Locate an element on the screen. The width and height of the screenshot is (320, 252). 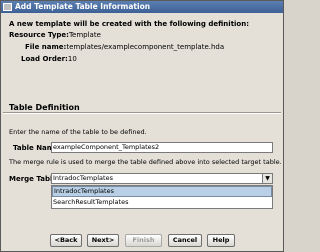
resource-type-label: Resource Type: is located at coordinates (39, 35).